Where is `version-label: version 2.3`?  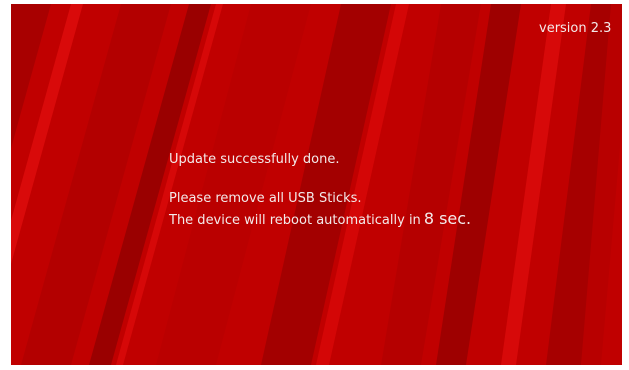
version-label: version 2.3 is located at coordinates (575, 28).